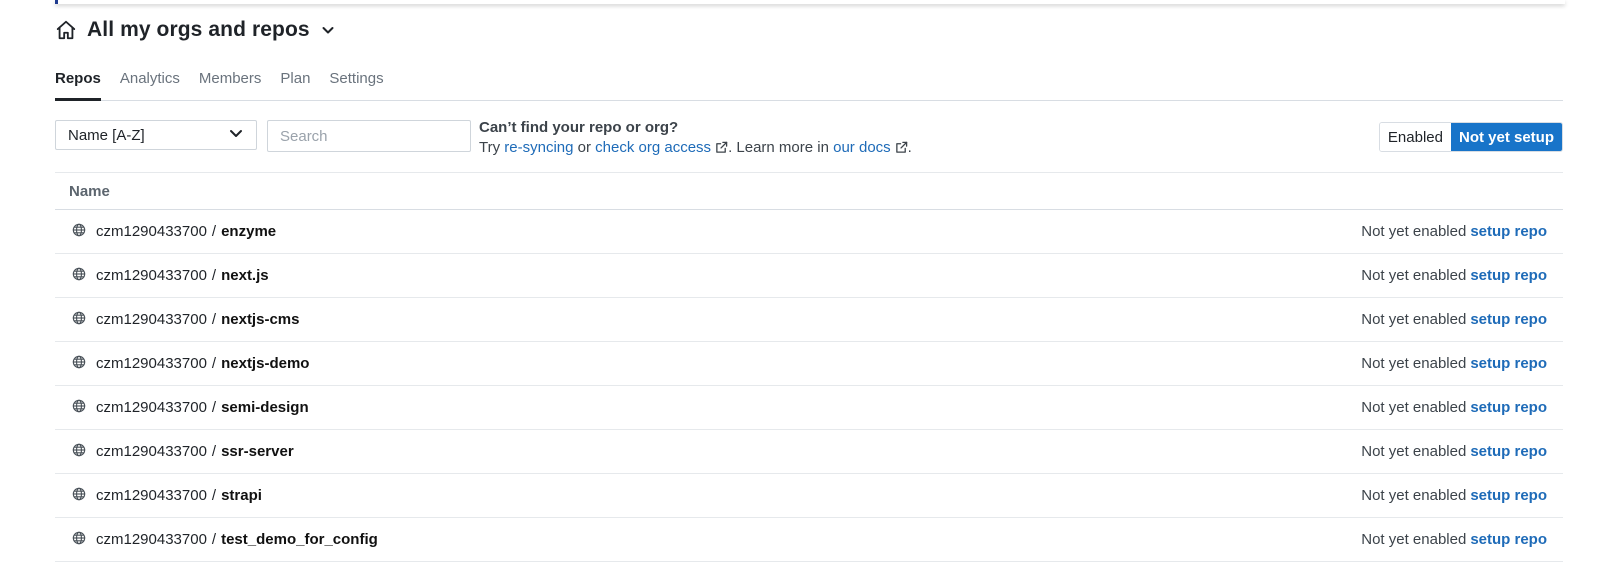 This screenshot has height=588, width=1597. What do you see at coordinates (230, 81) in the screenshot?
I see `tab-members: Members` at bounding box center [230, 81].